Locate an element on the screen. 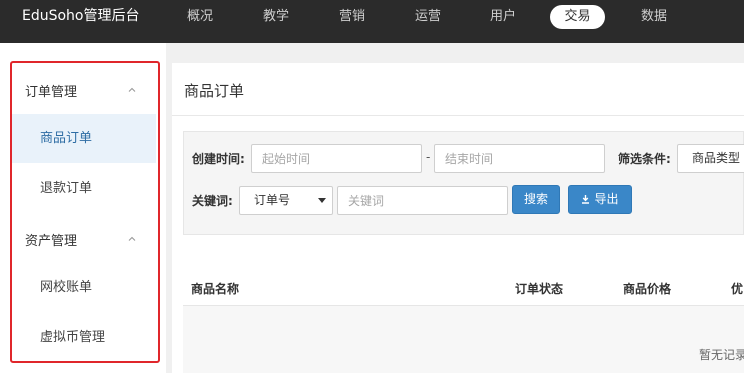 Image resolution: width=744 pixels, height=373 pixels. keyword-label: 关键词: is located at coordinates (212, 201).